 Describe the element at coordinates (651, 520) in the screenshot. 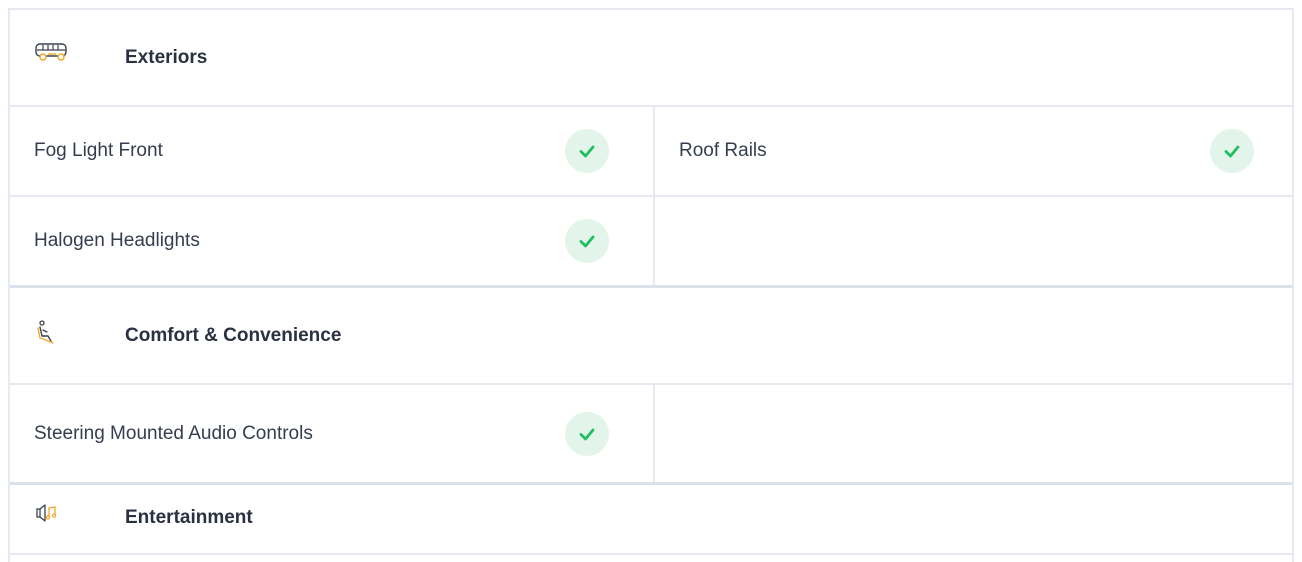

I see `section-header-entertainment: Entertainment` at that location.